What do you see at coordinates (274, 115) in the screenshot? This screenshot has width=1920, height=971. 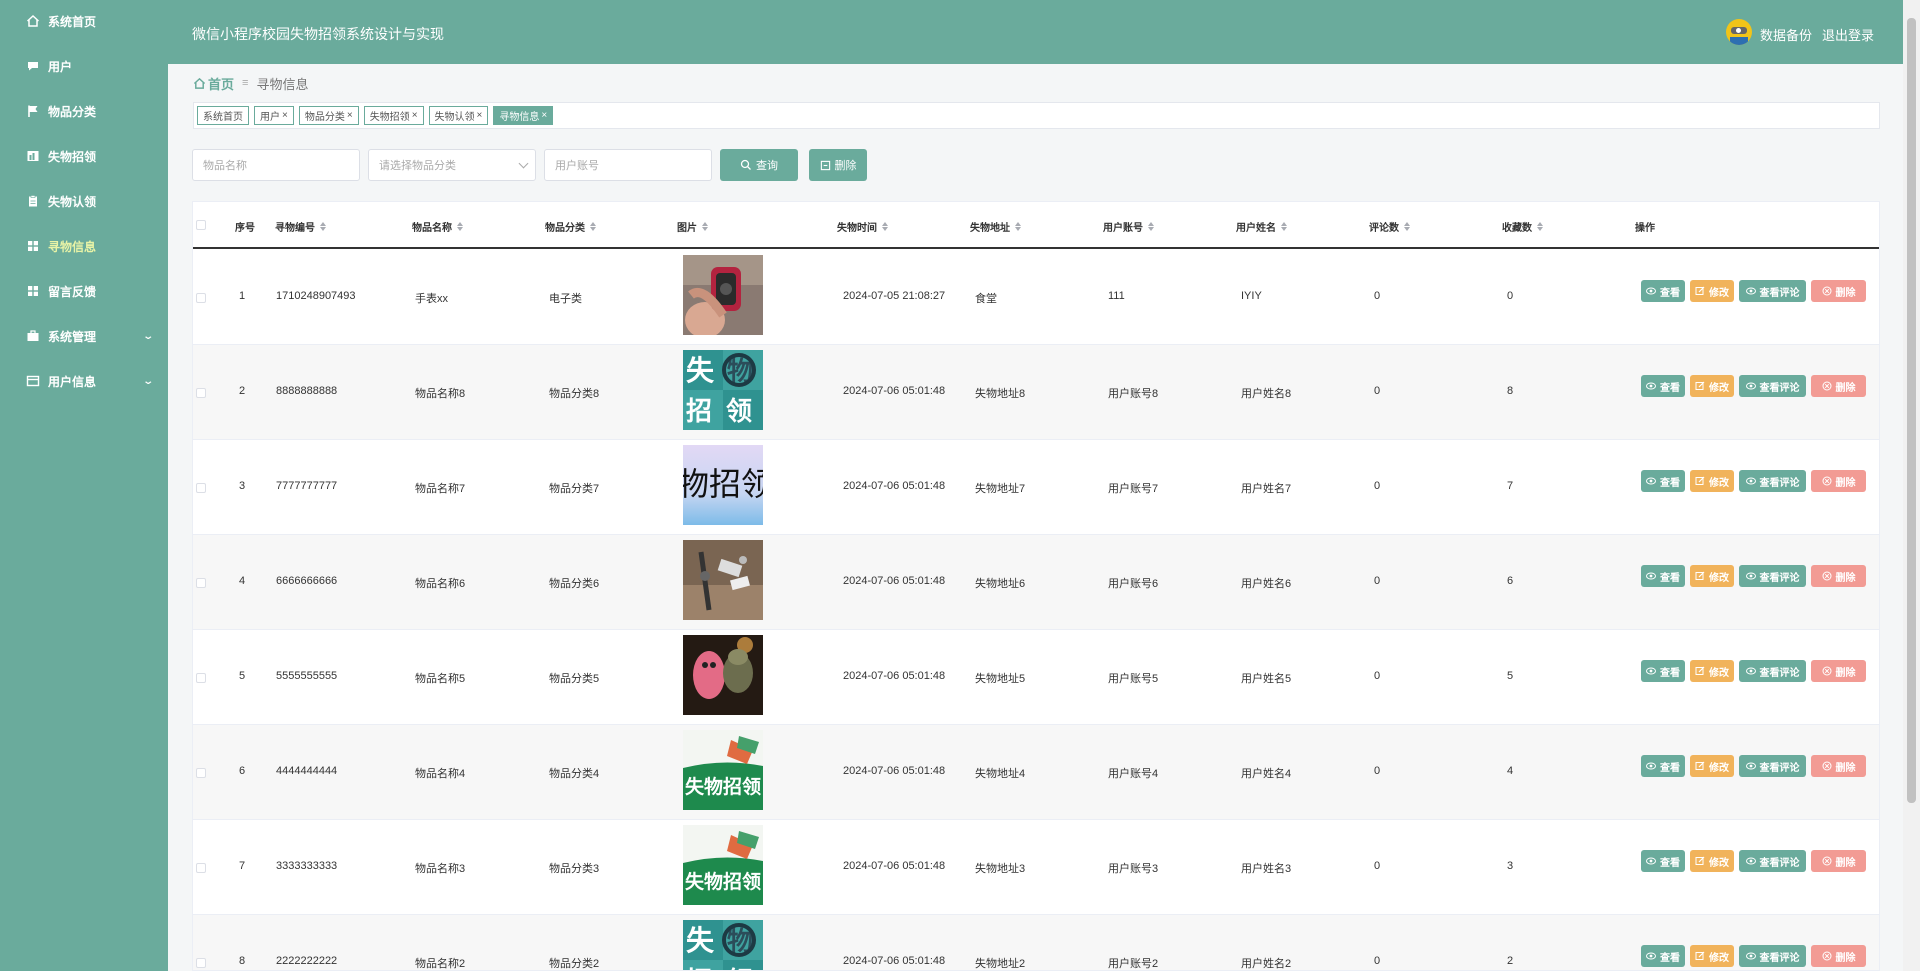 I see `tag-item: 用户 ×` at bounding box center [274, 115].